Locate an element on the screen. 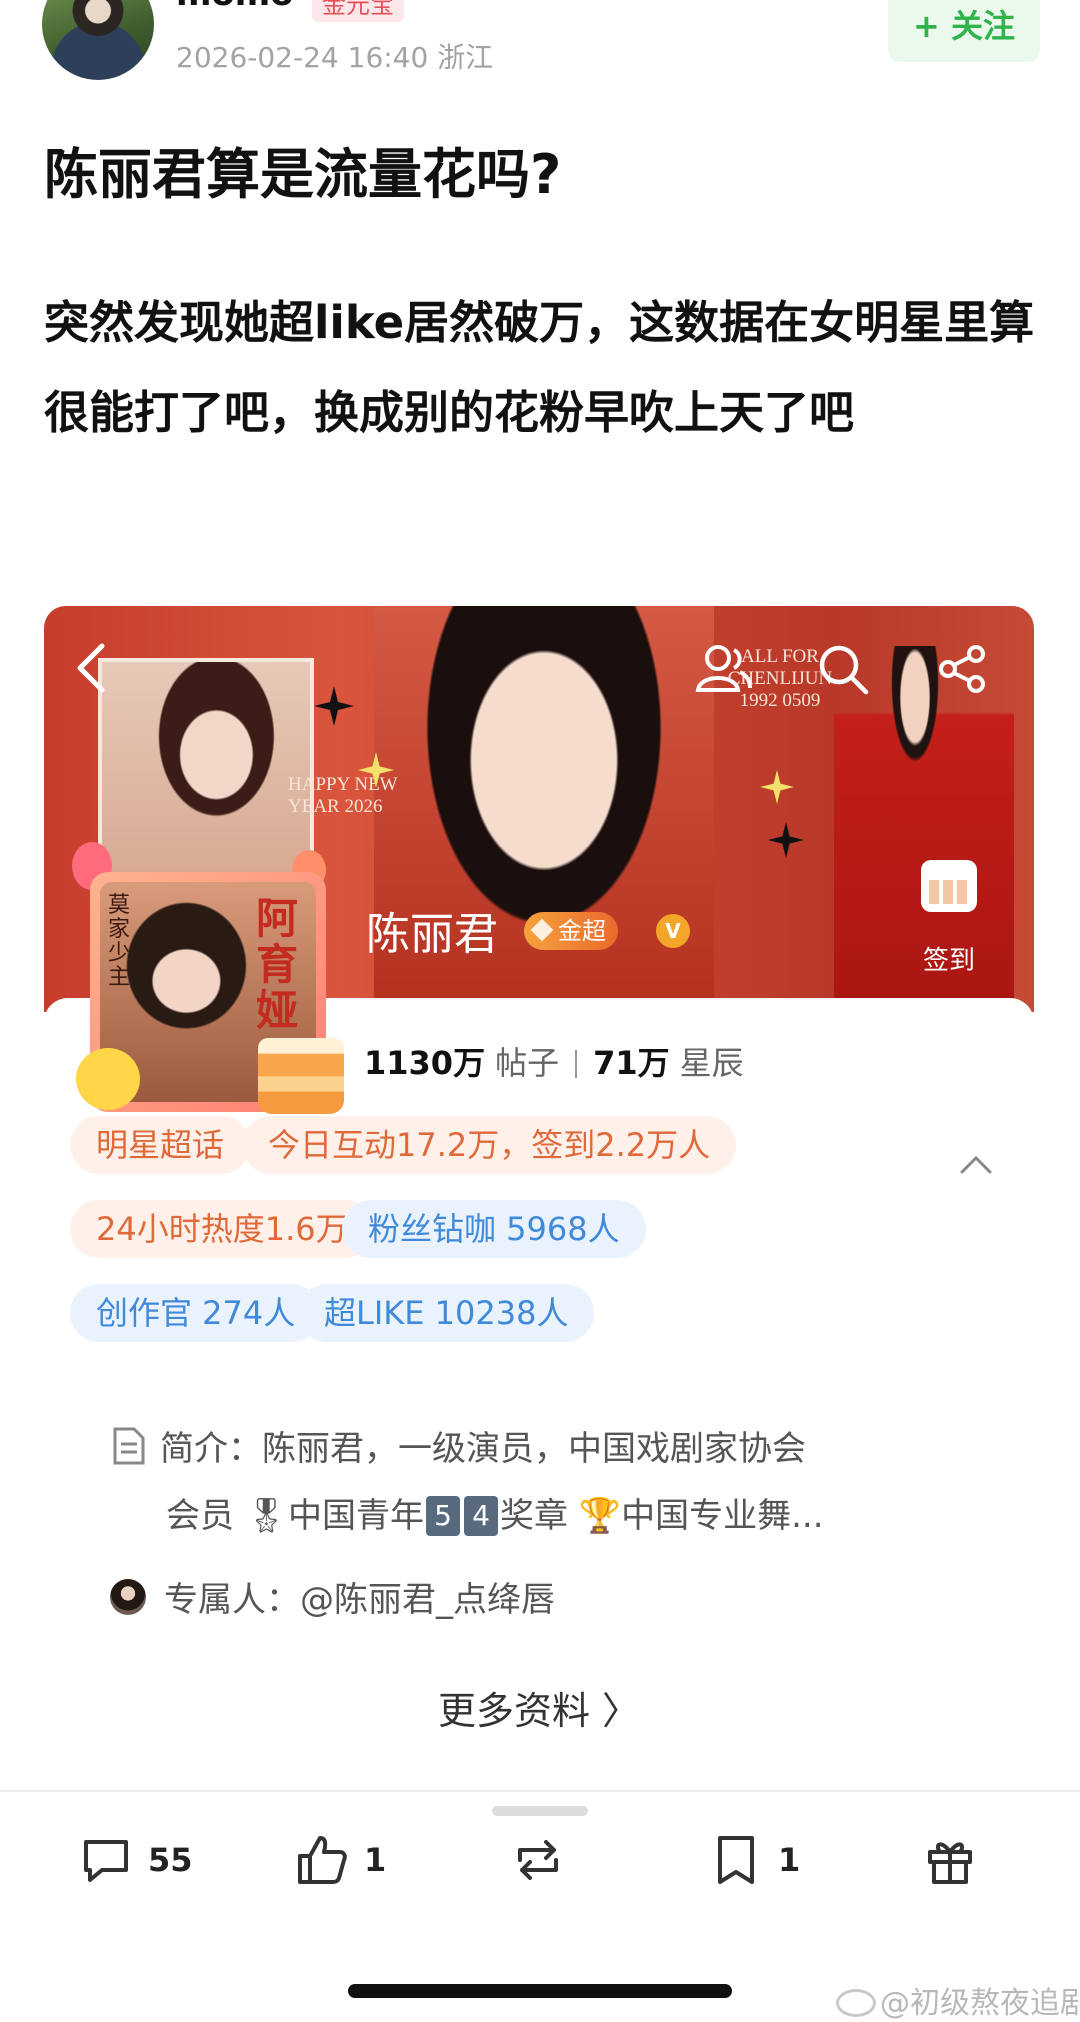 This screenshot has width=1080, height=2022. gift-icon is located at coordinates (950, 1863).